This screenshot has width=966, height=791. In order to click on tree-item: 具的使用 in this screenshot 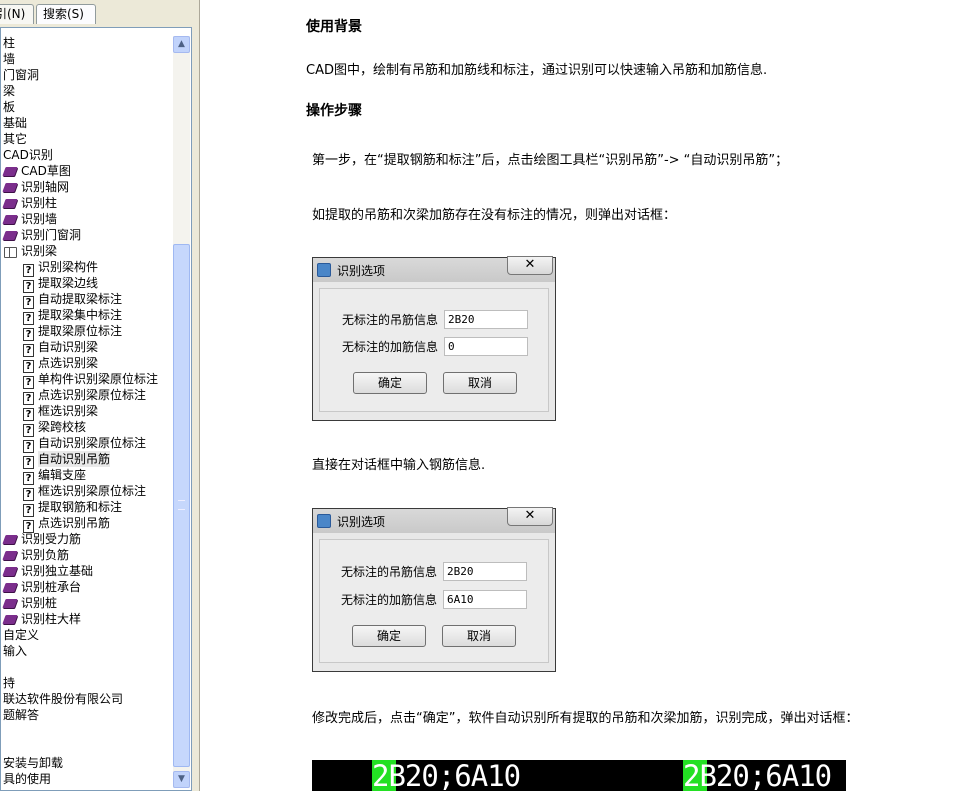, I will do `click(27, 779)`.